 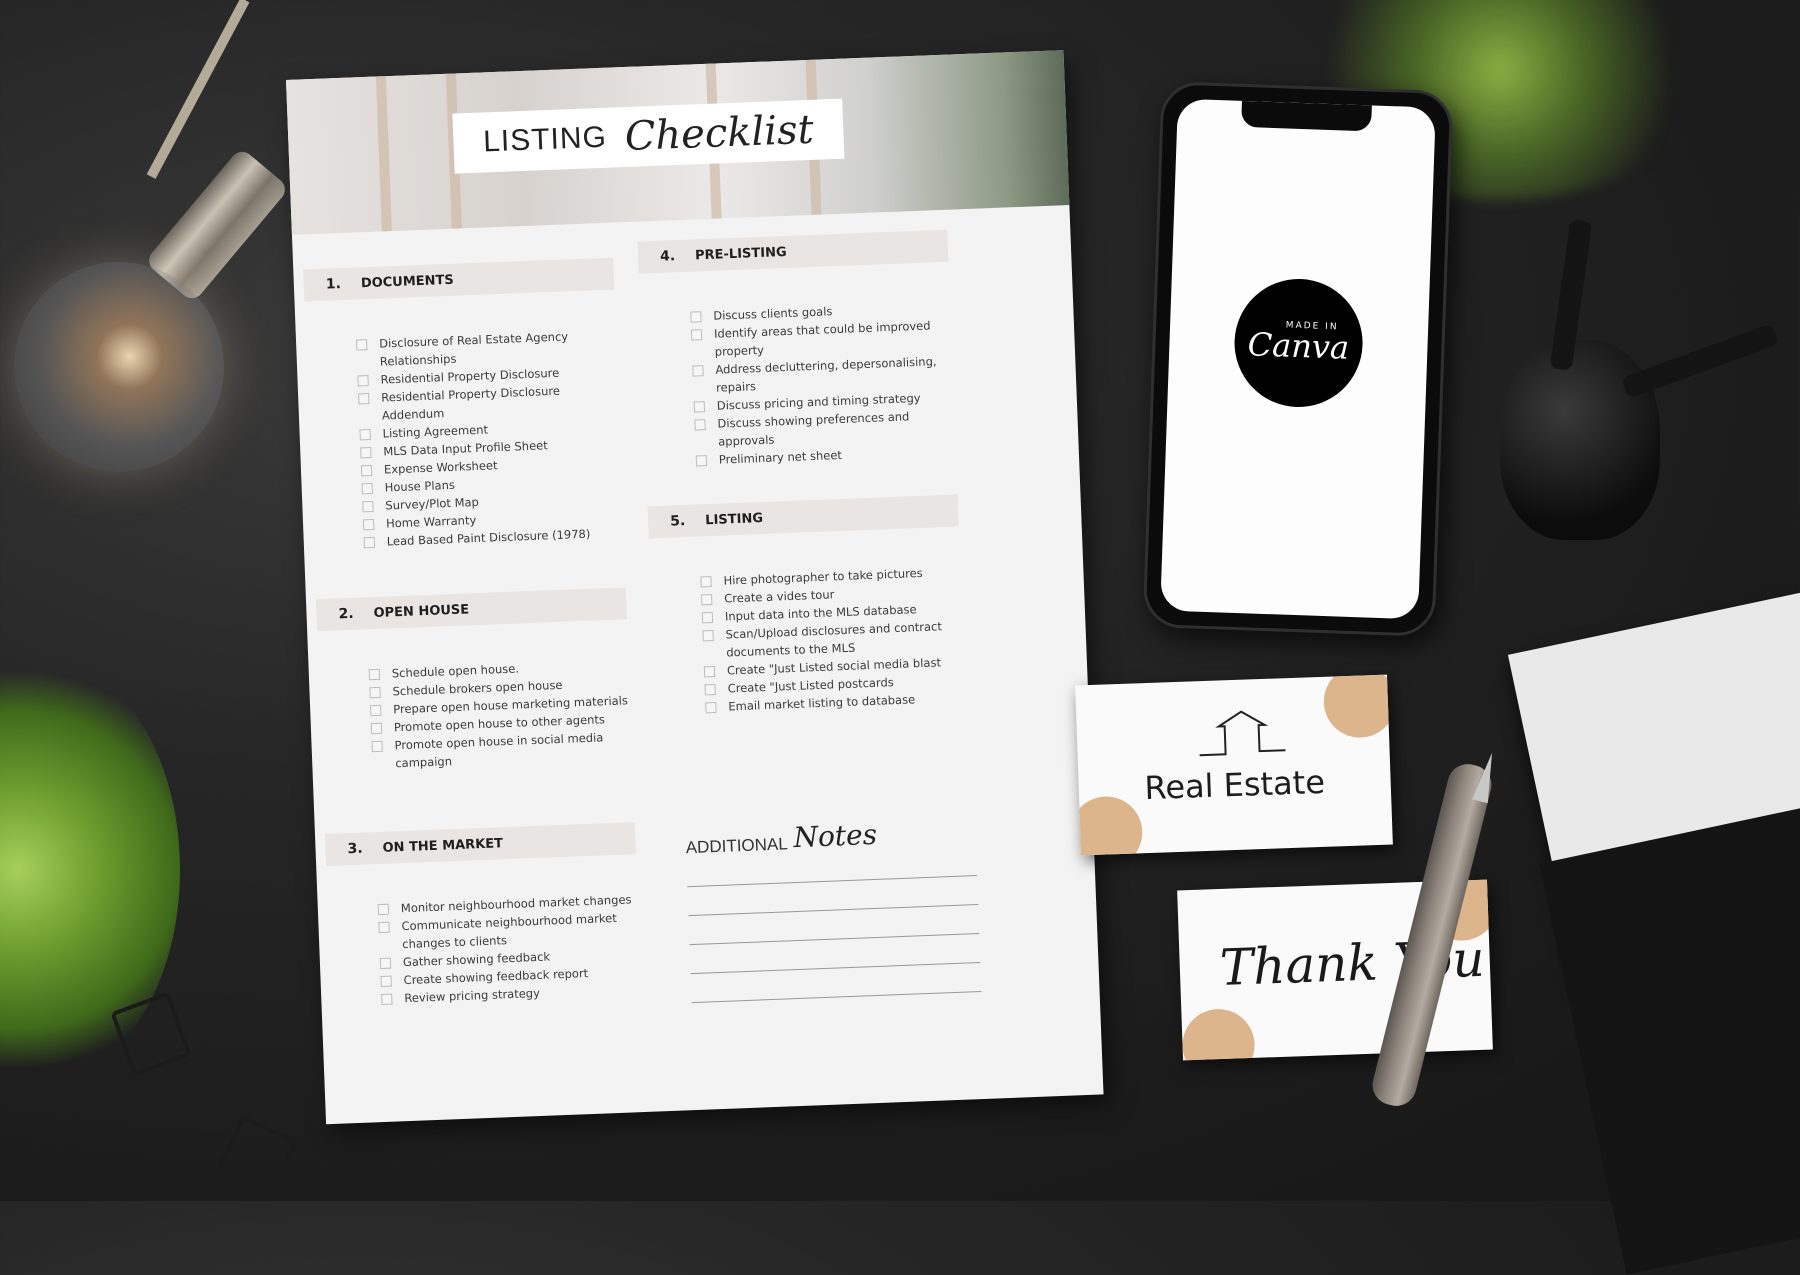 I want to click on notes-title: ADDITIONAL Notes, so click(x=835, y=836).